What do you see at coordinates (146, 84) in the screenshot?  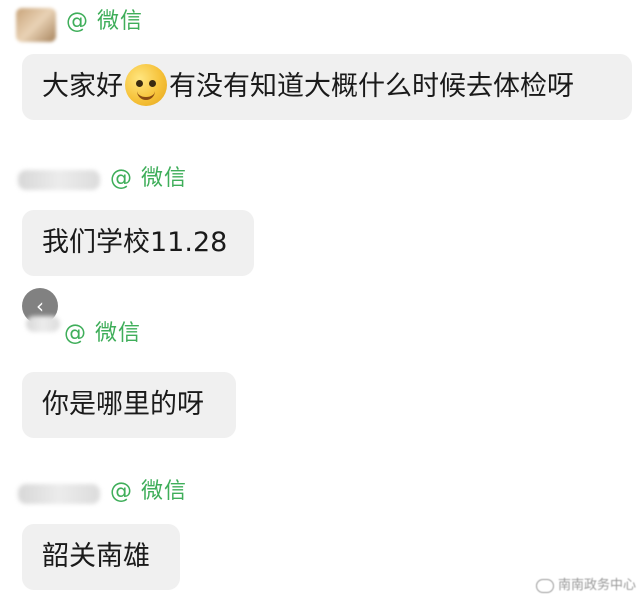 I see `grin-emoji-icon` at bounding box center [146, 84].